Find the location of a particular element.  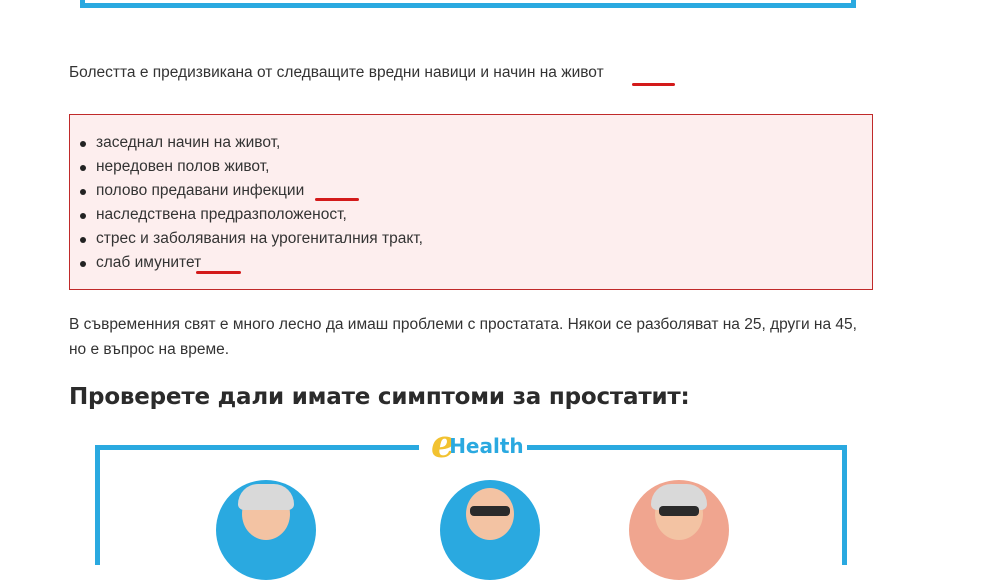

list-item: заседнал начин на живот, is located at coordinates (250, 143).